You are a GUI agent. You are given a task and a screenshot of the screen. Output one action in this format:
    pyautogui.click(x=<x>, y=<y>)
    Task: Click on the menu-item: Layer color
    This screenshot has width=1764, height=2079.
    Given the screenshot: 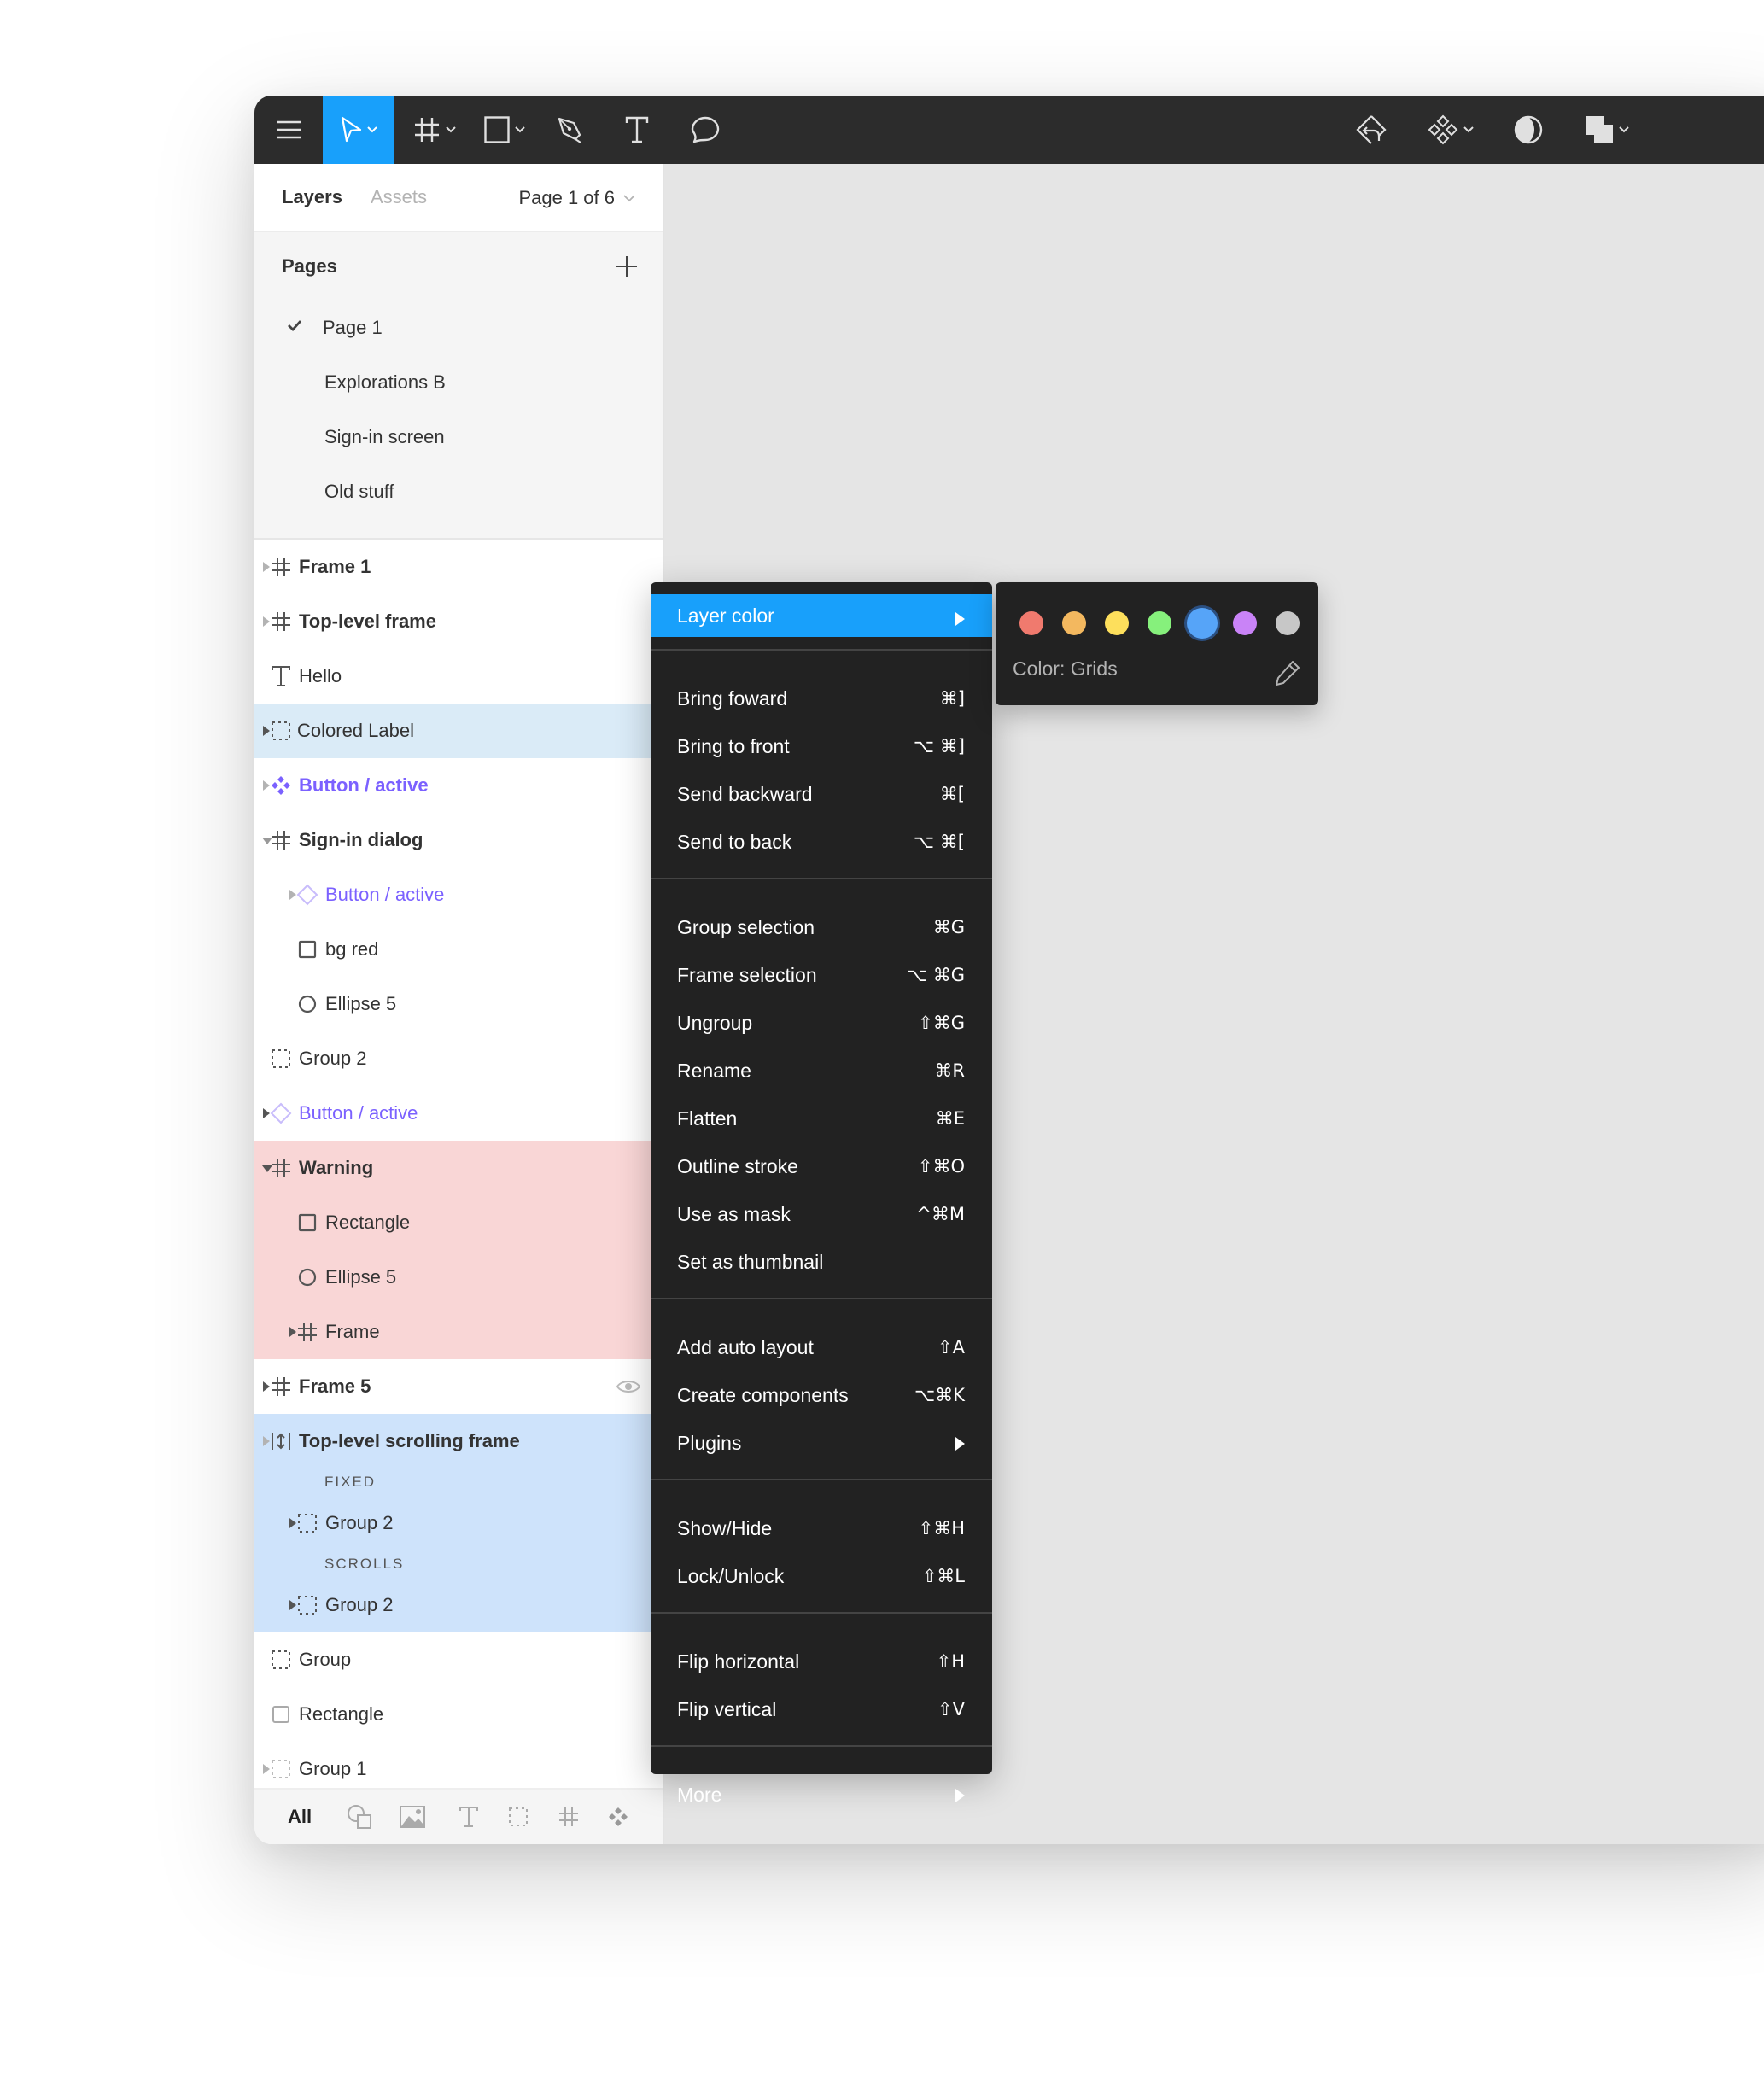 What is the action you would take?
    pyautogui.click(x=821, y=615)
    